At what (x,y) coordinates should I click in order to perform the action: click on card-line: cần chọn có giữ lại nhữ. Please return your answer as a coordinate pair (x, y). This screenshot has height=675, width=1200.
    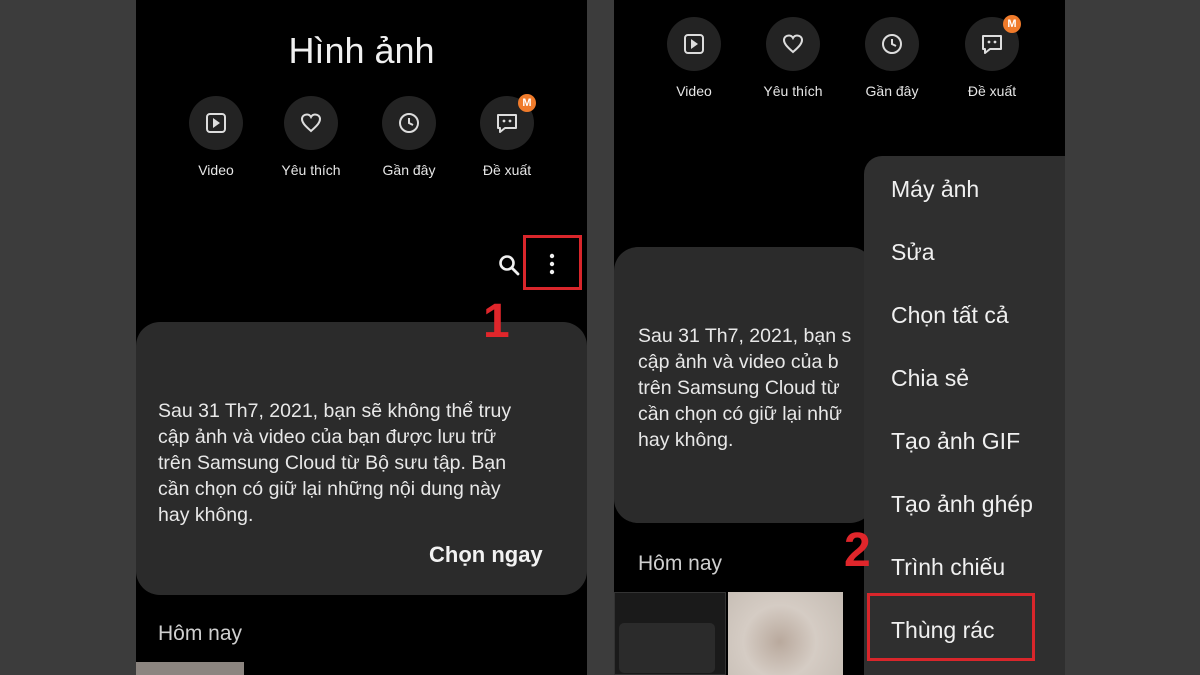
    Looking at the image, I should click on (740, 414).